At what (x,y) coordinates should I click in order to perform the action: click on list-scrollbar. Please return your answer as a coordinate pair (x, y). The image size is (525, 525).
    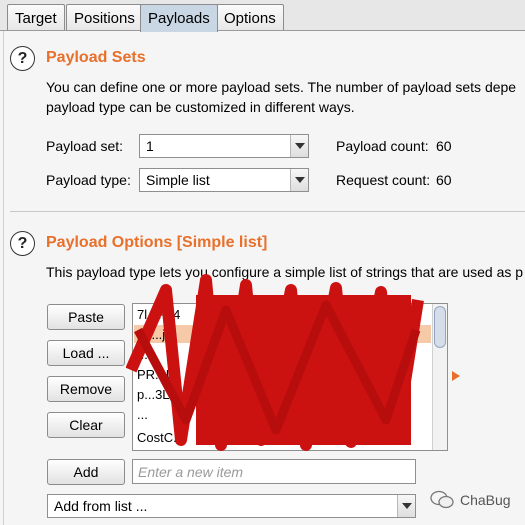
    Looking at the image, I should click on (439, 377).